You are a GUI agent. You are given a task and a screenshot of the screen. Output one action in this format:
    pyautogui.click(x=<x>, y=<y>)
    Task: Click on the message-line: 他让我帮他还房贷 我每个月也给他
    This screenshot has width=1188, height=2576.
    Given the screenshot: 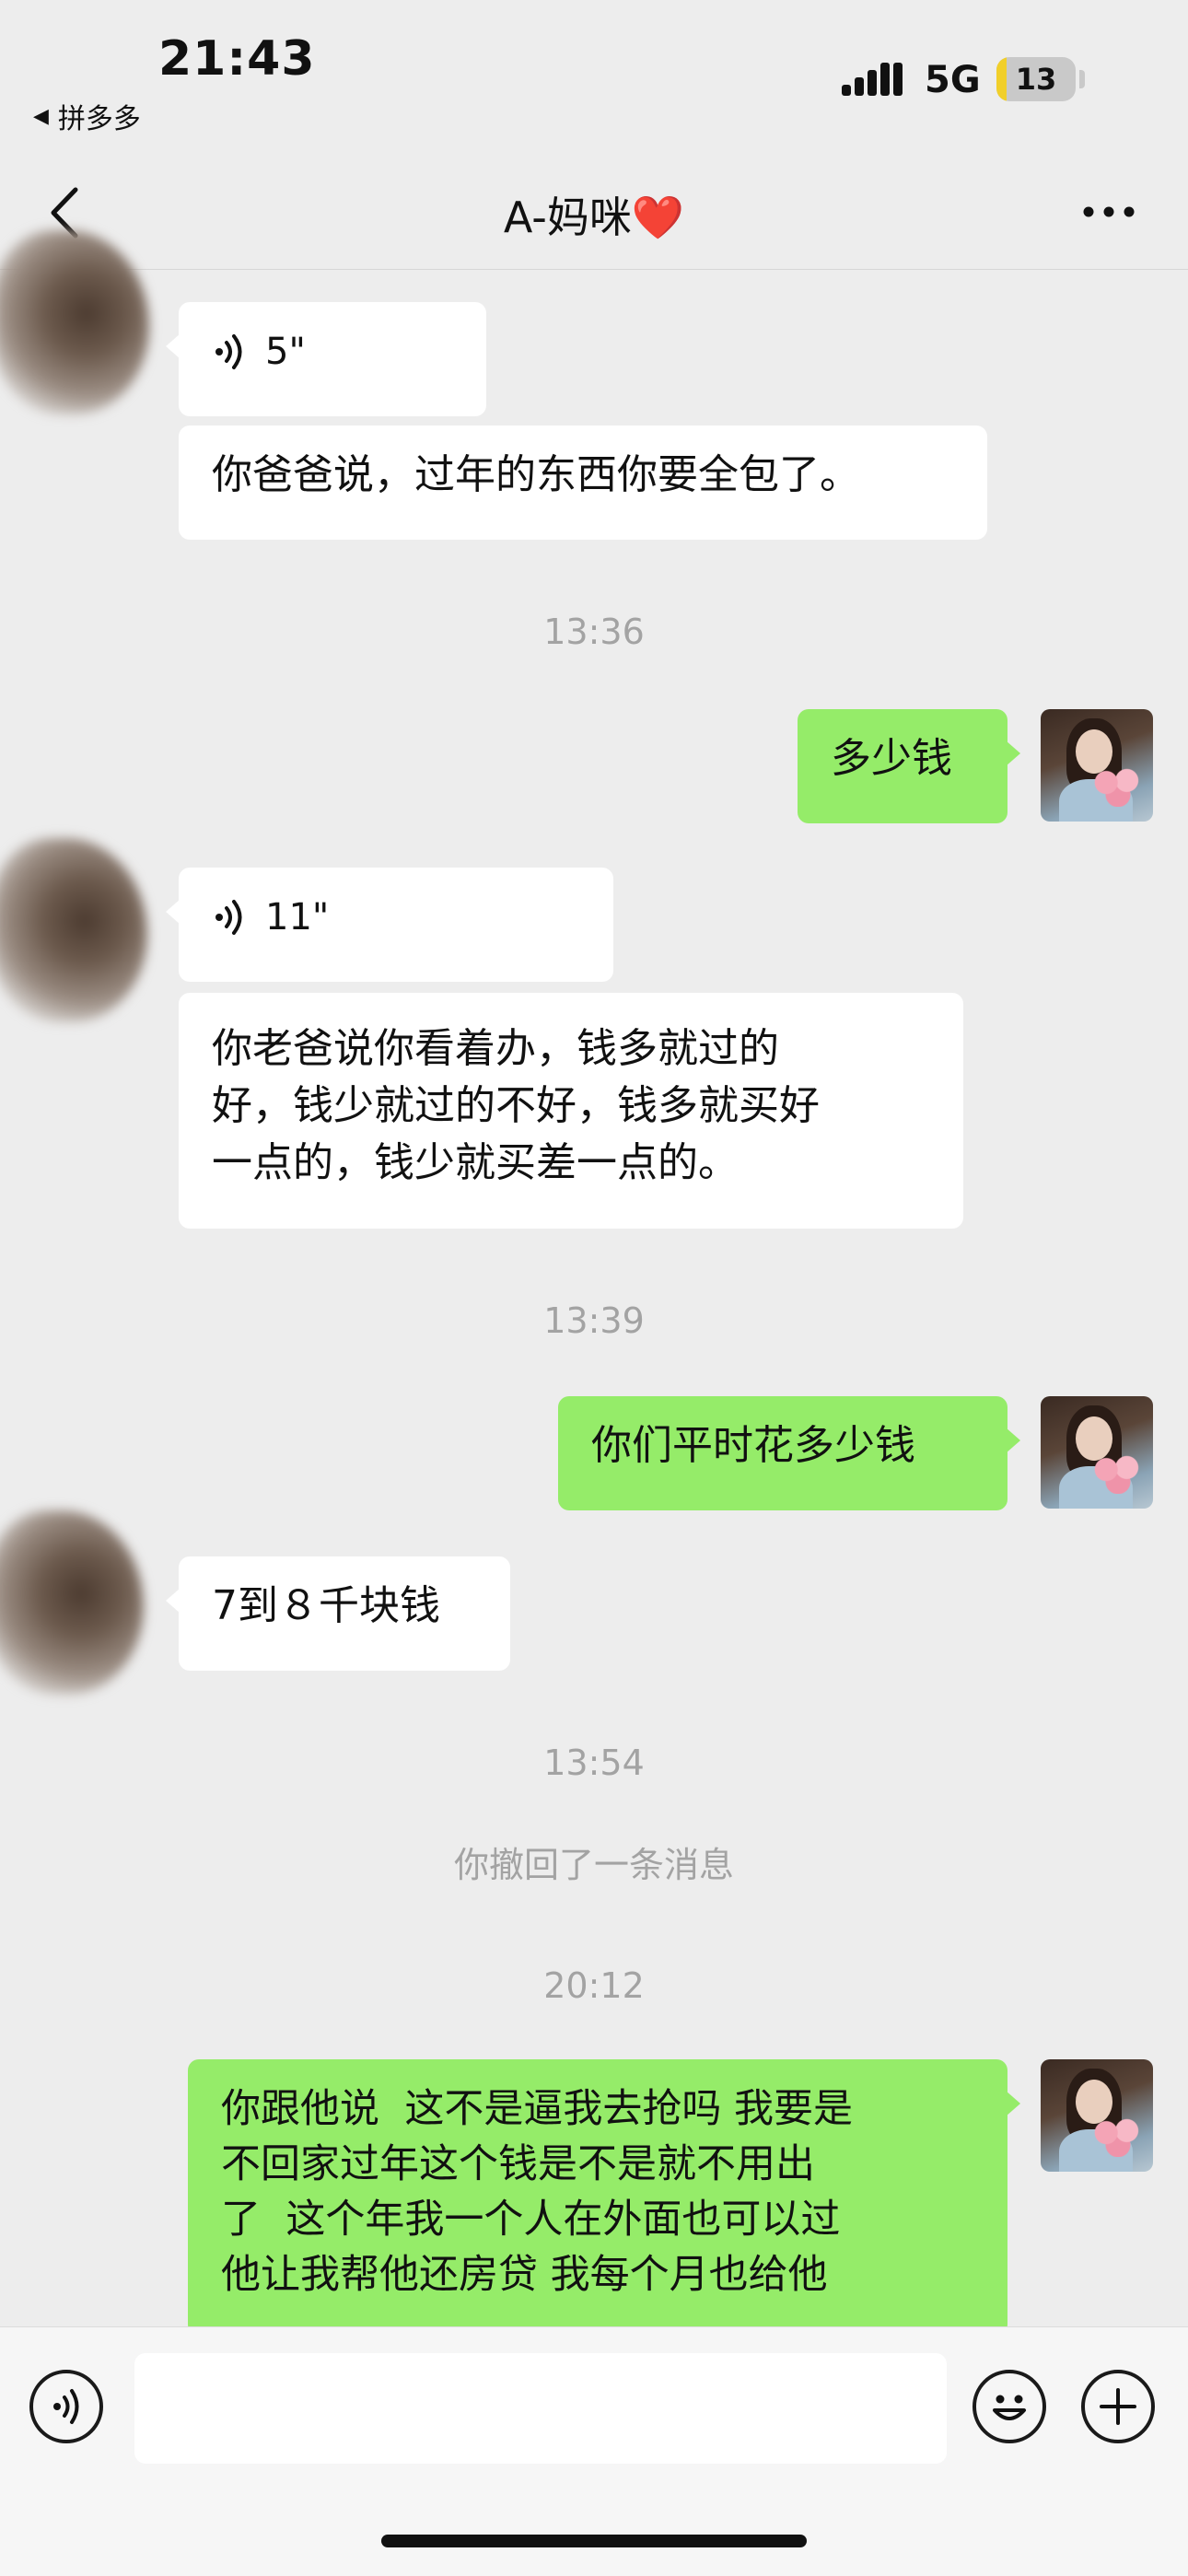 What is the action you would take?
    pyautogui.click(x=524, y=2275)
    